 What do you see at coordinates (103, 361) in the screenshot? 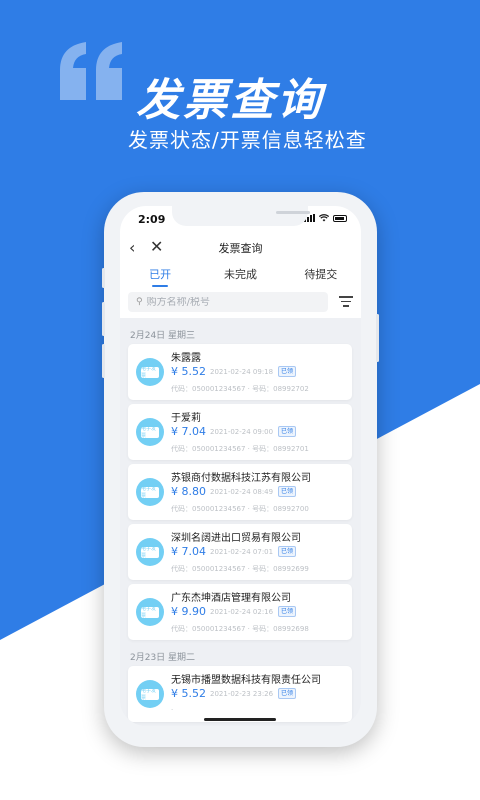
I see `phone-volume-down` at bounding box center [103, 361].